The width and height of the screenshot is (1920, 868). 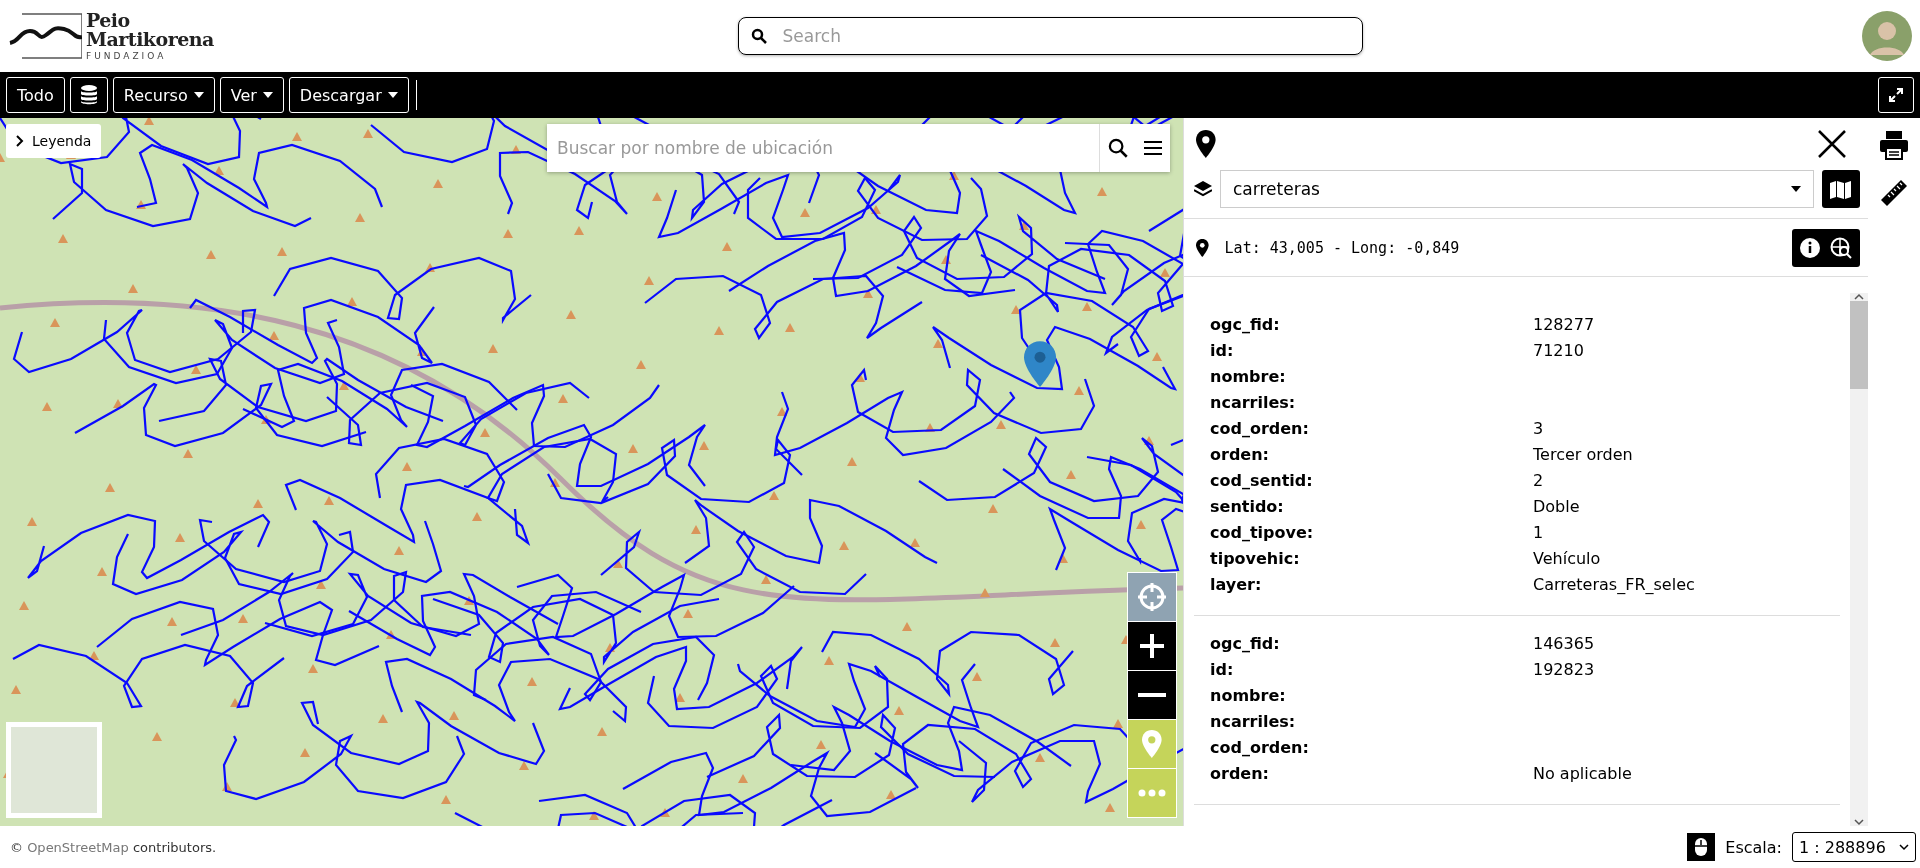 I want to click on avatar, so click(x=1887, y=36).